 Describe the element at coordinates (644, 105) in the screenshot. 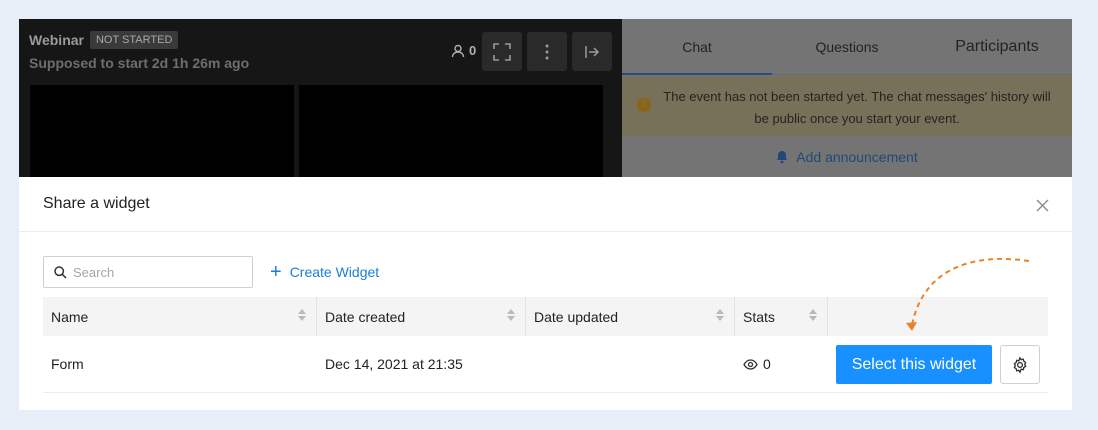

I see `warning-icon: !` at that location.